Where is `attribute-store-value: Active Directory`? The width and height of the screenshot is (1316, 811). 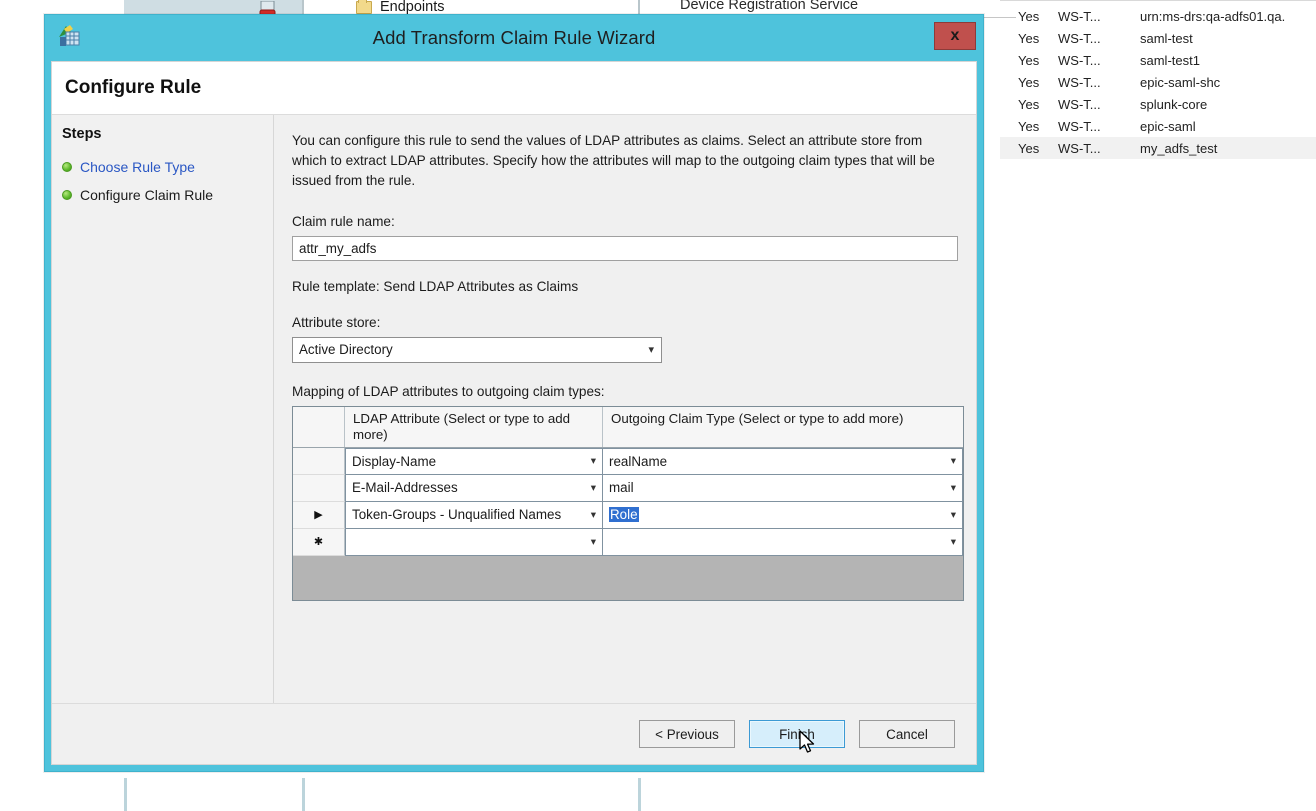
attribute-store-value: Active Directory is located at coordinates (346, 350).